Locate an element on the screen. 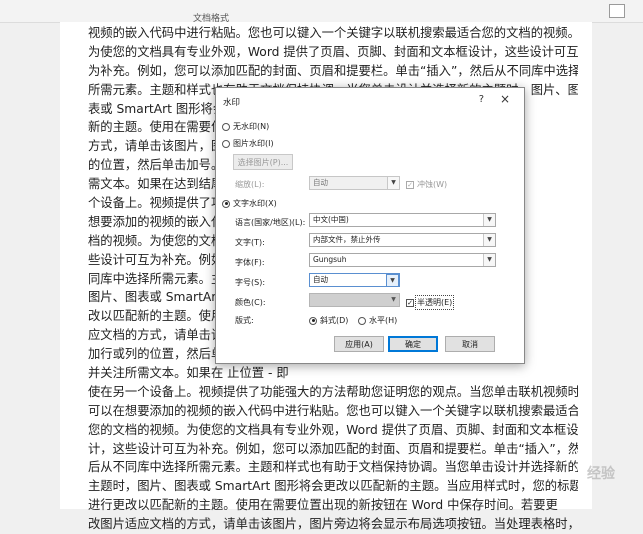 This screenshot has width=643, height=534. text-watermark-option: 文字水印(X) is located at coordinates (249, 203).